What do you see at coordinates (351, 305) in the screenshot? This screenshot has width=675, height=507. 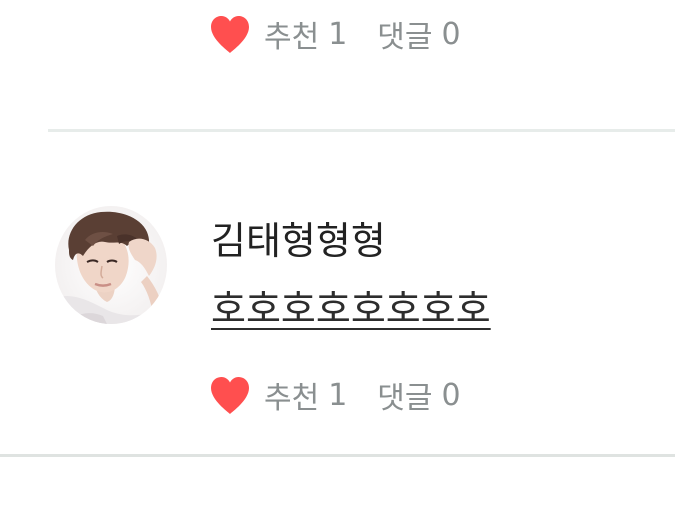 I see `comment-text: 호호호호호호호호` at bounding box center [351, 305].